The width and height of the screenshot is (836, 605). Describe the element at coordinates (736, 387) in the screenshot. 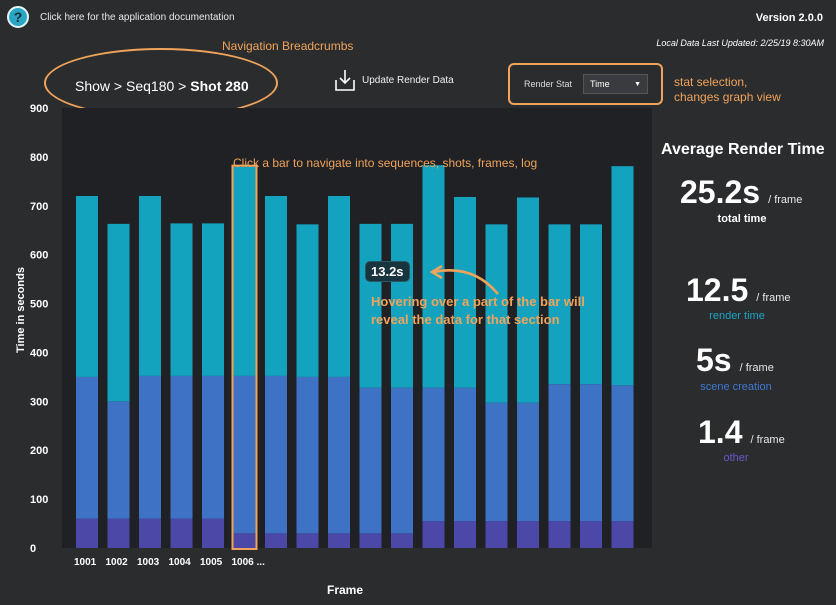

I see `stat-scene-label: scene creation` at that location.